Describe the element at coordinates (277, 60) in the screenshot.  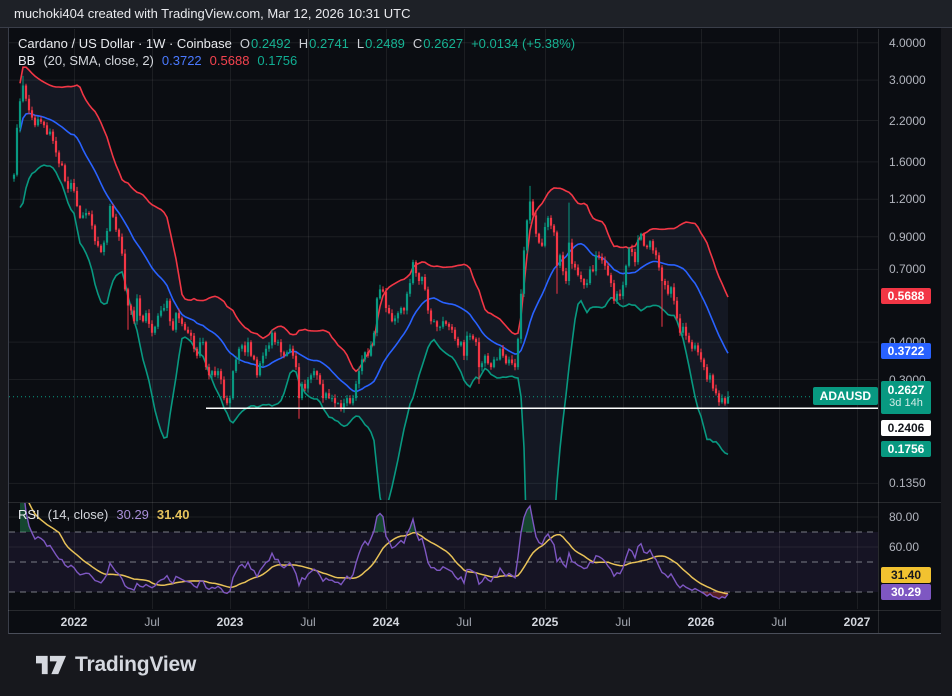
I see `bb-lower-value: 0.1756` at that location.